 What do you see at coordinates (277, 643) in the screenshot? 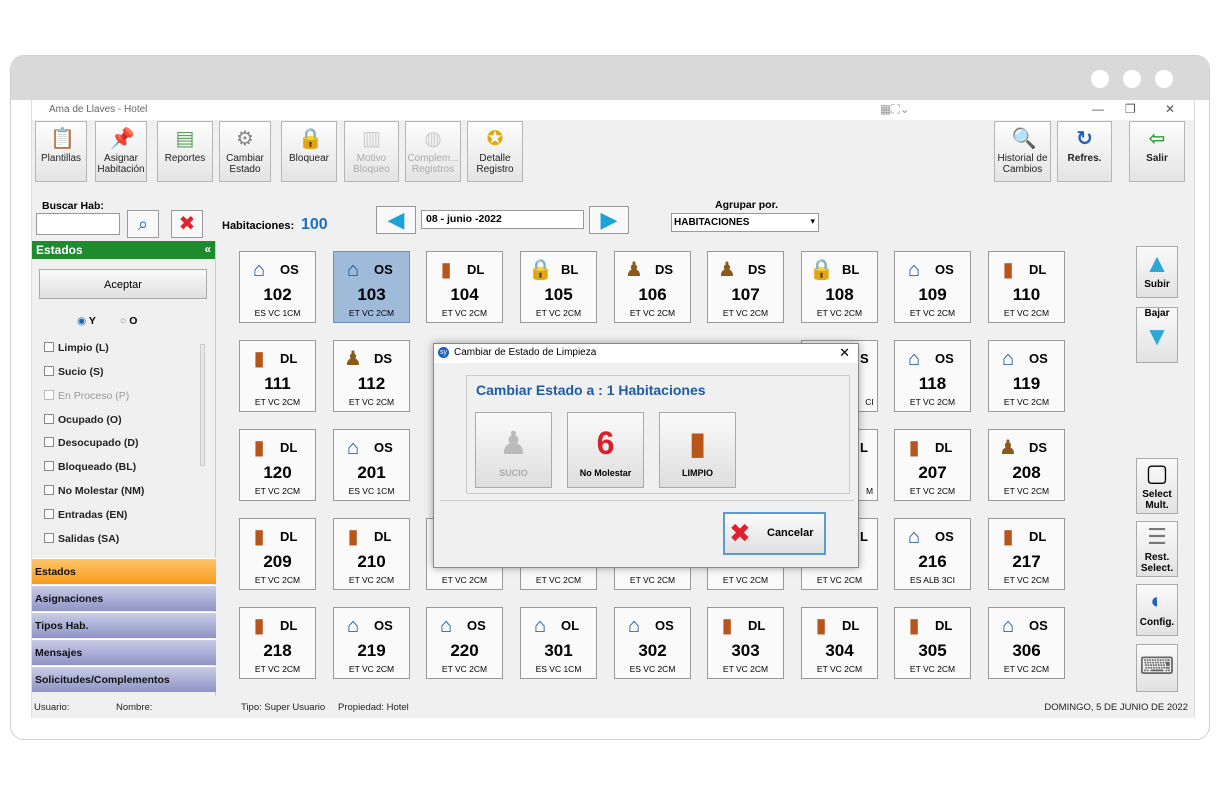
I see `room-card: ▮ DL 218 ET VC 2CM` at bounding box center [277, 643].